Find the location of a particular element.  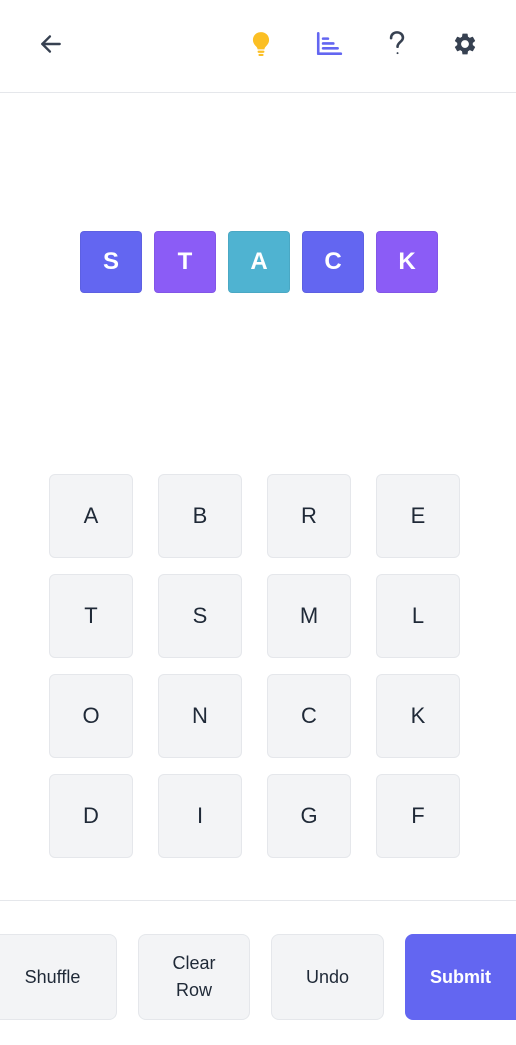

letter-tile: G is located at coordinates (309, 816).